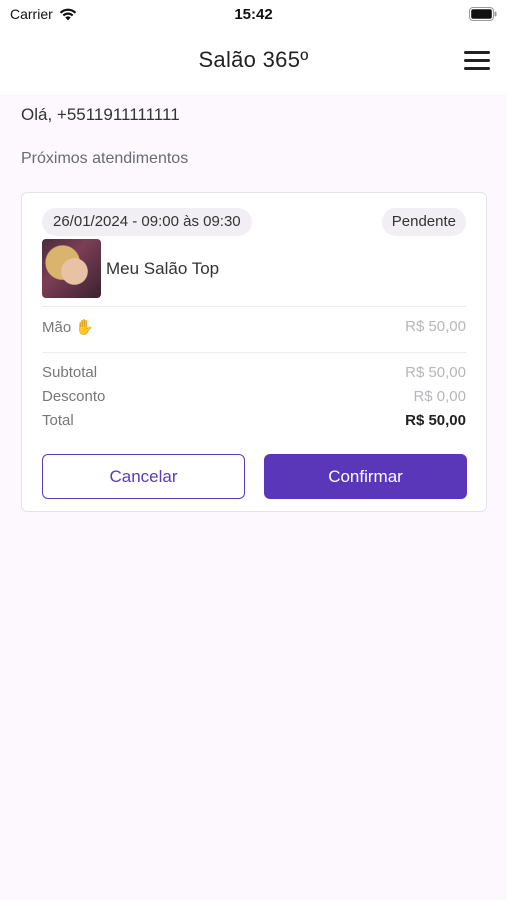 This screenshot has height=900, width=507. I want to click on subtotal-row: Subtotal R$ 50,00, so click(254, 372).